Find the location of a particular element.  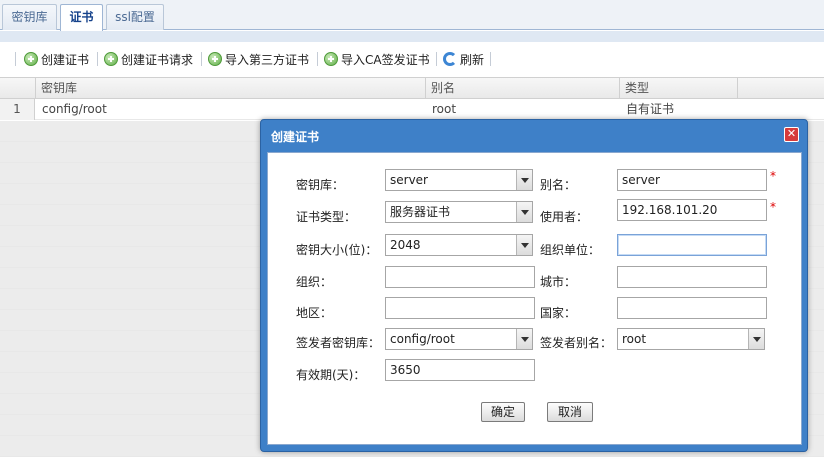

cell-type: 自有证书 is located at coordinates (650, 109).